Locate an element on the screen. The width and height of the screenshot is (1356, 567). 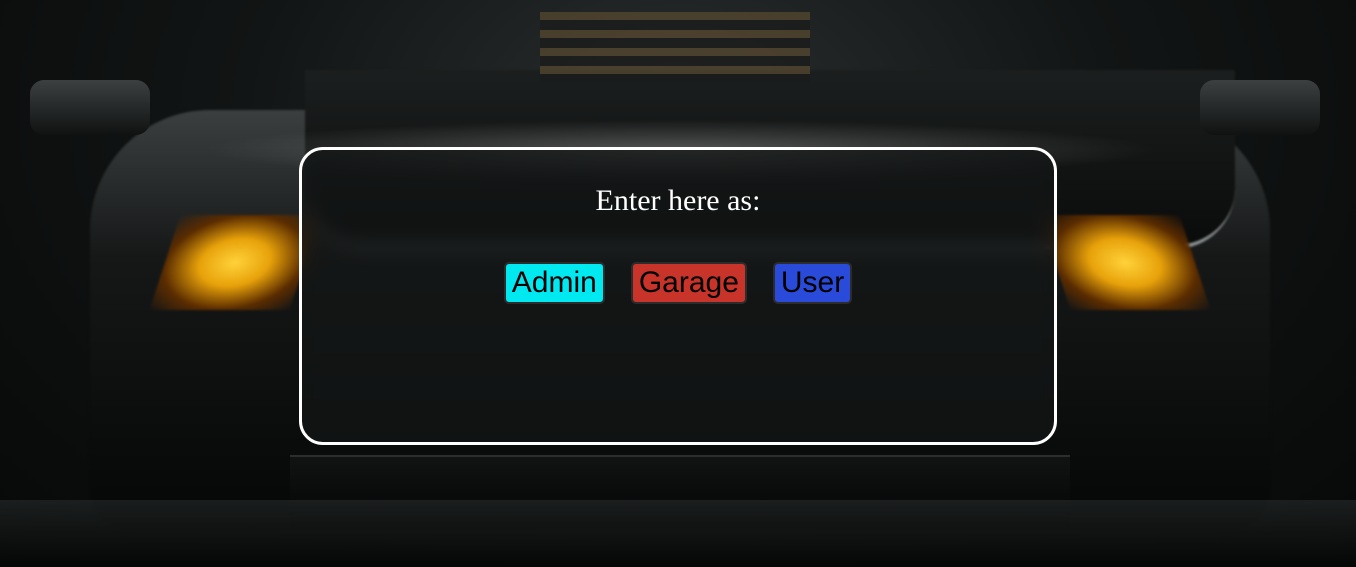
car-mirror-right is located at coordinates (1260, 107).